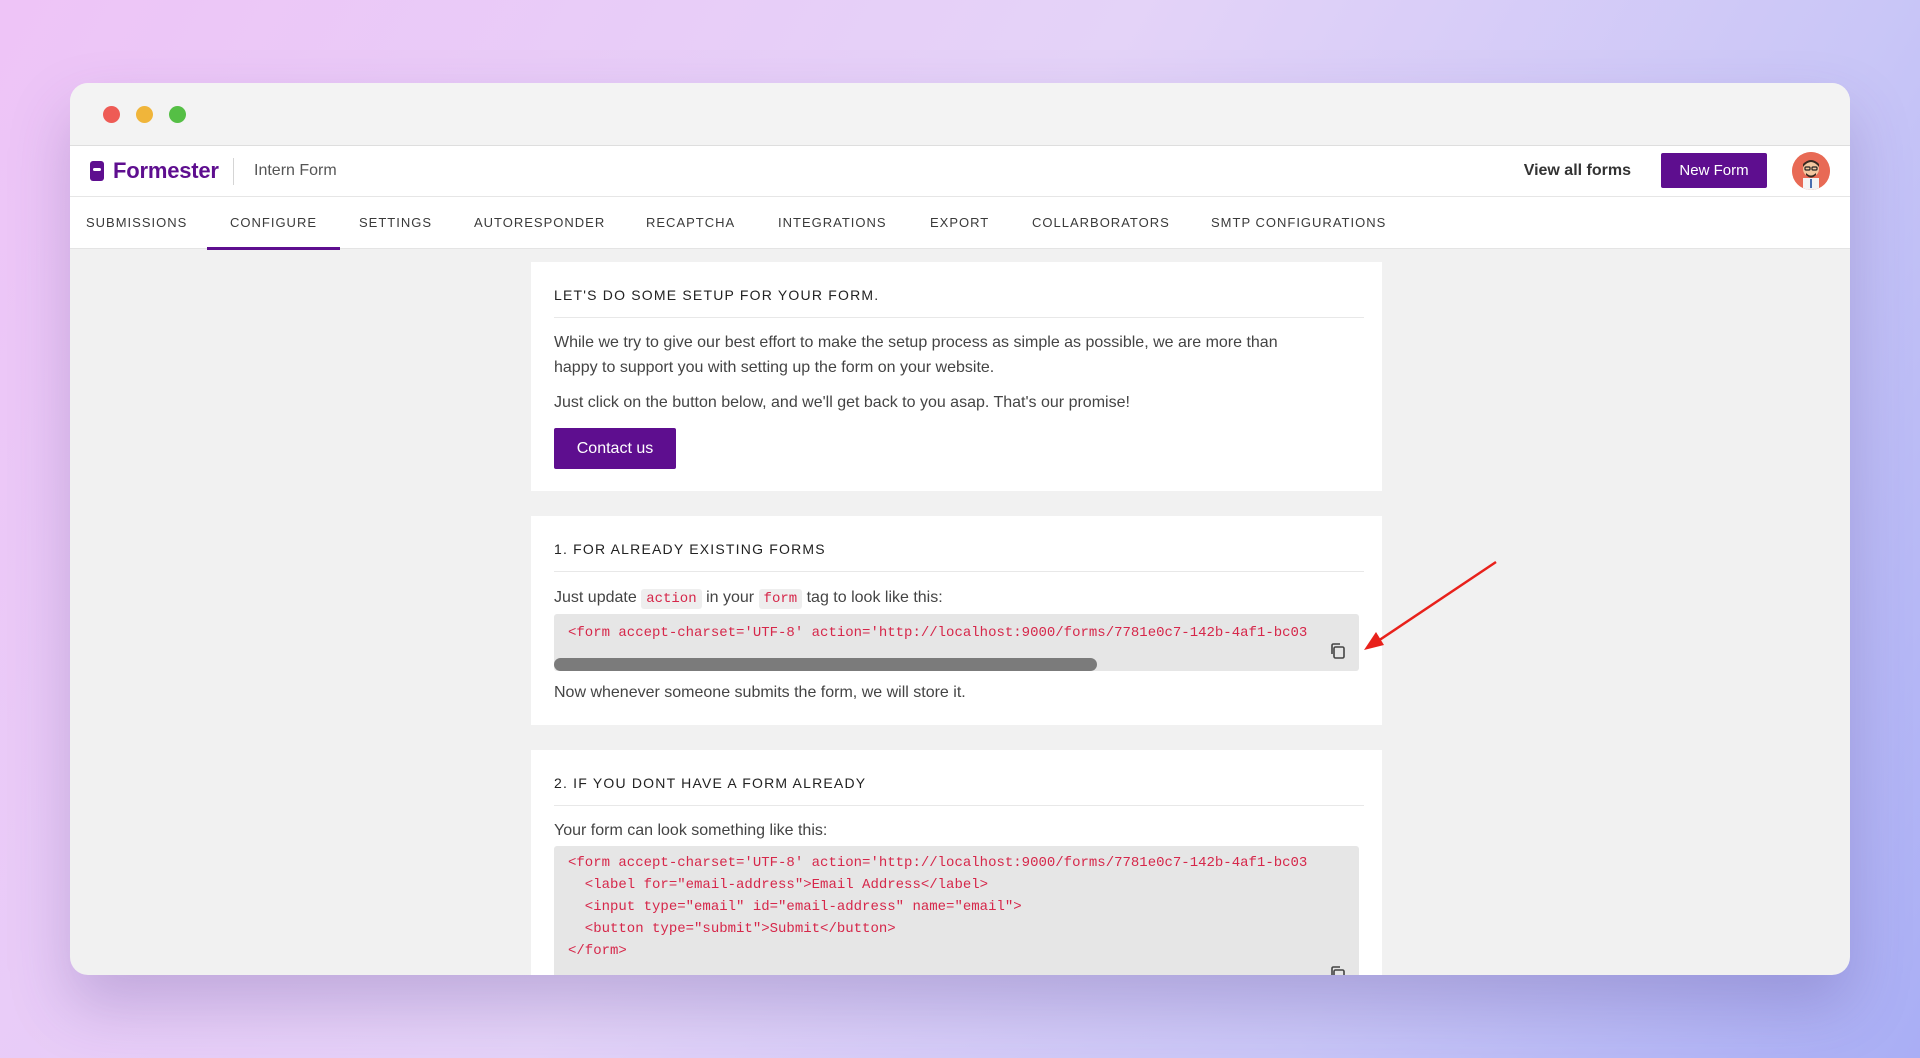 Image resolution: width=1920 pixels, height=1058 pixels. Describe the element at coordinates (1298, 223) in the screenshot. I see `tab-smtp-configurations: SMTP CONFIGURATIONS` at that location.